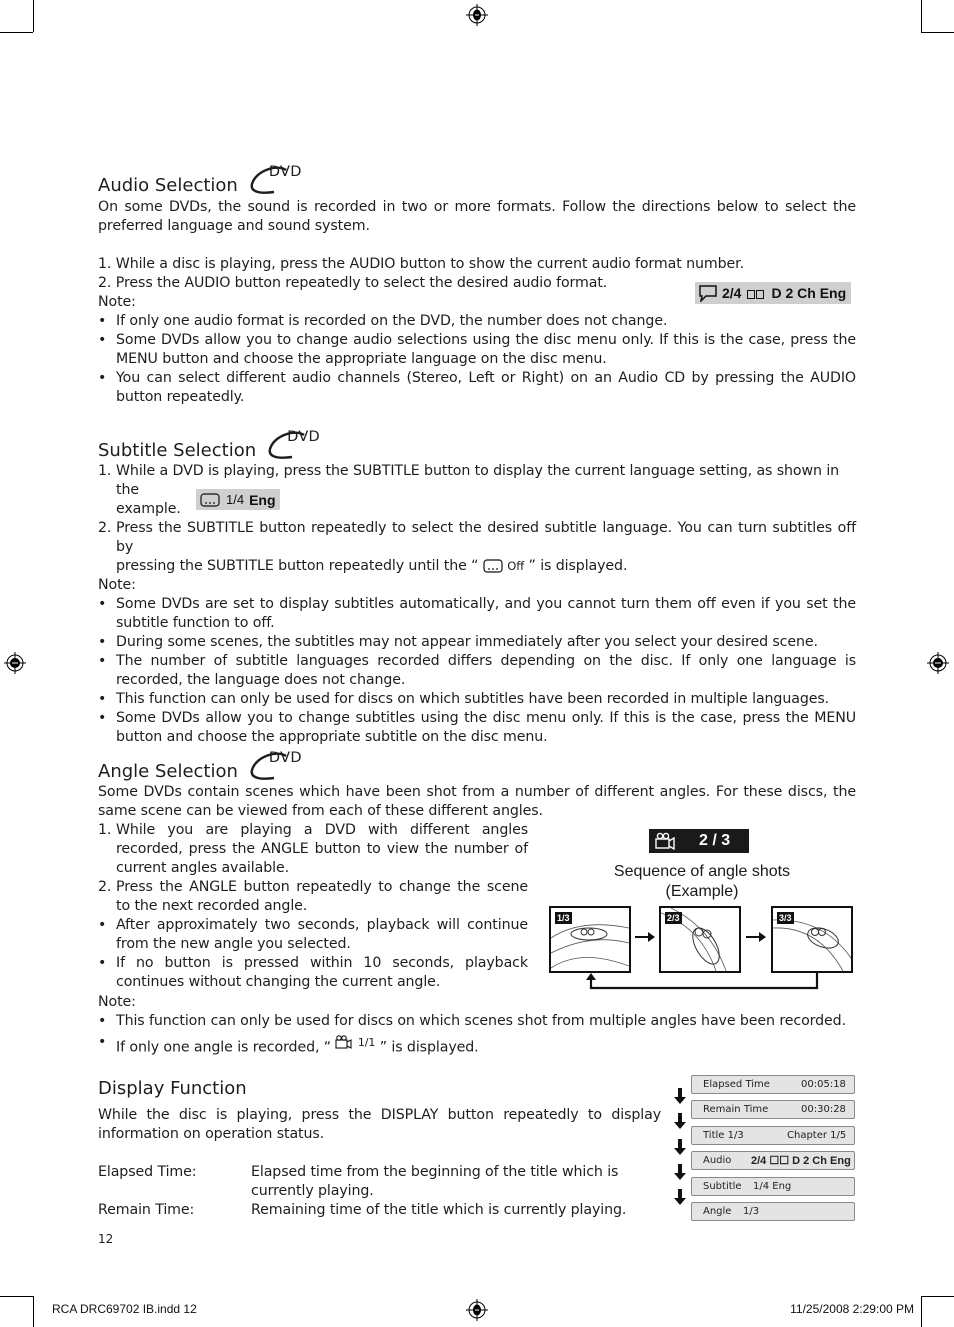  What do you see at coordinates (732, 293) in the screenshot?
I see `audio-track: 2/4` at bounding box center [732, 293].